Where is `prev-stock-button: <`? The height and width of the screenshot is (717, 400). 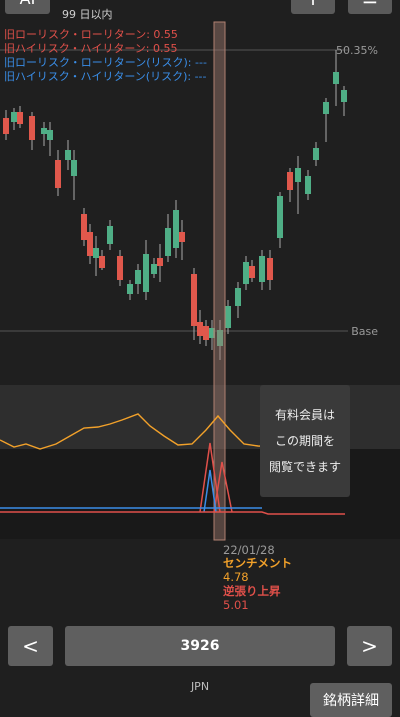
prev-stock-button: < is located at coordinates (30, 646).